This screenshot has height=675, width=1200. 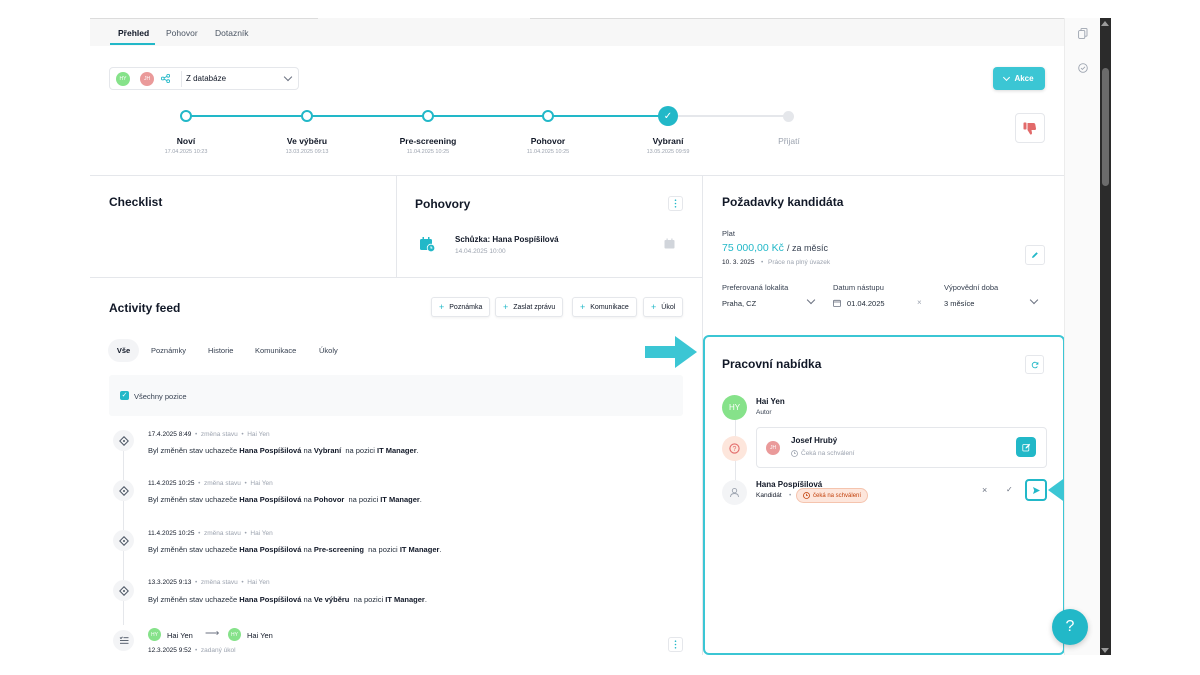 What do you see at coordinates (123, 350) in the screenshot?
I see `filter-all: Vše` at bounding box center [123, 350].